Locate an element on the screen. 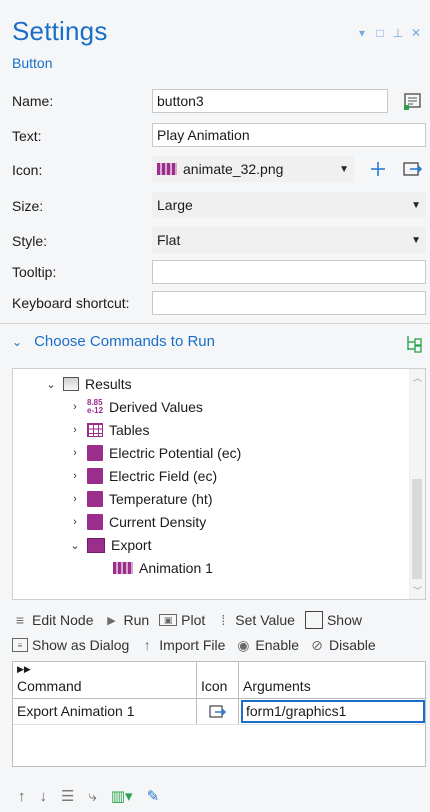  tree-item-label: Animation 1 is located at coordinates (176, 568).